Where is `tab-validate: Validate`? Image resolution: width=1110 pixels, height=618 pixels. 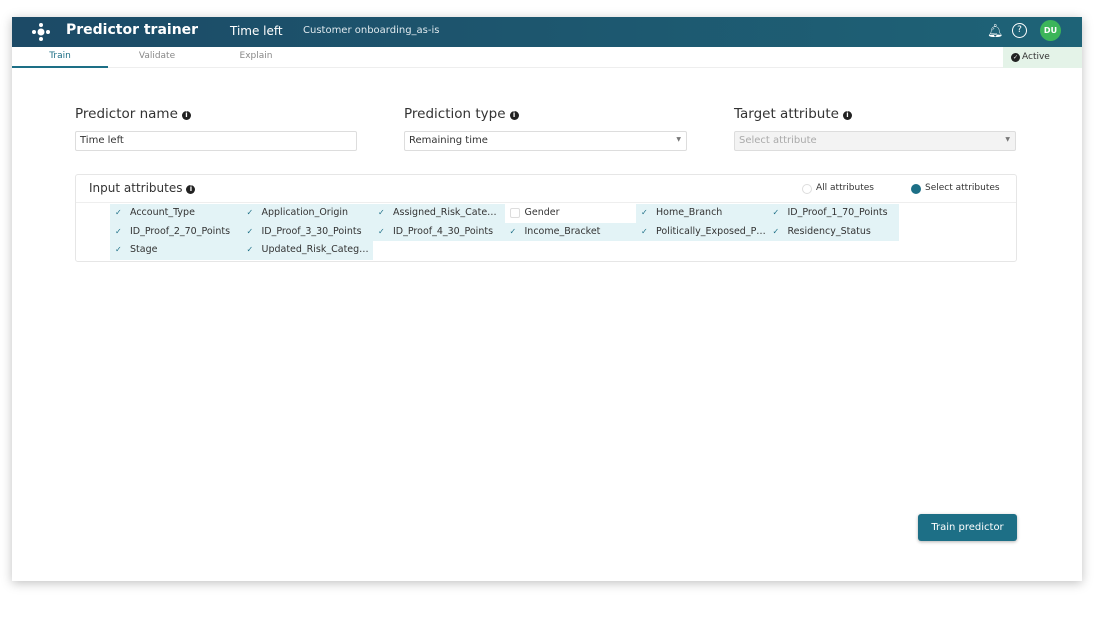
tab-validate: Validate is located at coordinates (157, 59).